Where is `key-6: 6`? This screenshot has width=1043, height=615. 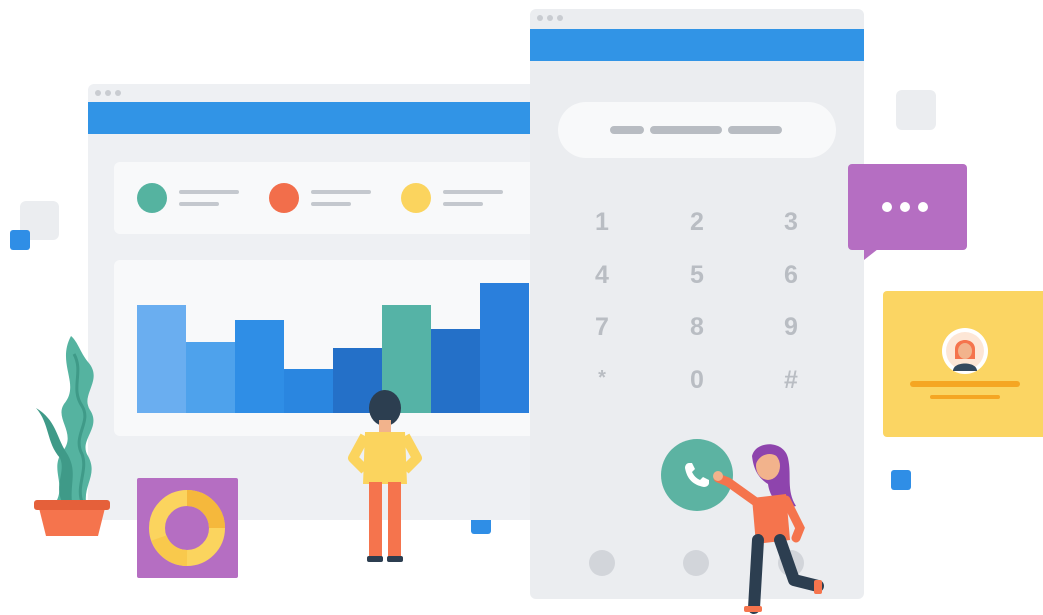
key-6: 6 is located at coordinates (791, 275).